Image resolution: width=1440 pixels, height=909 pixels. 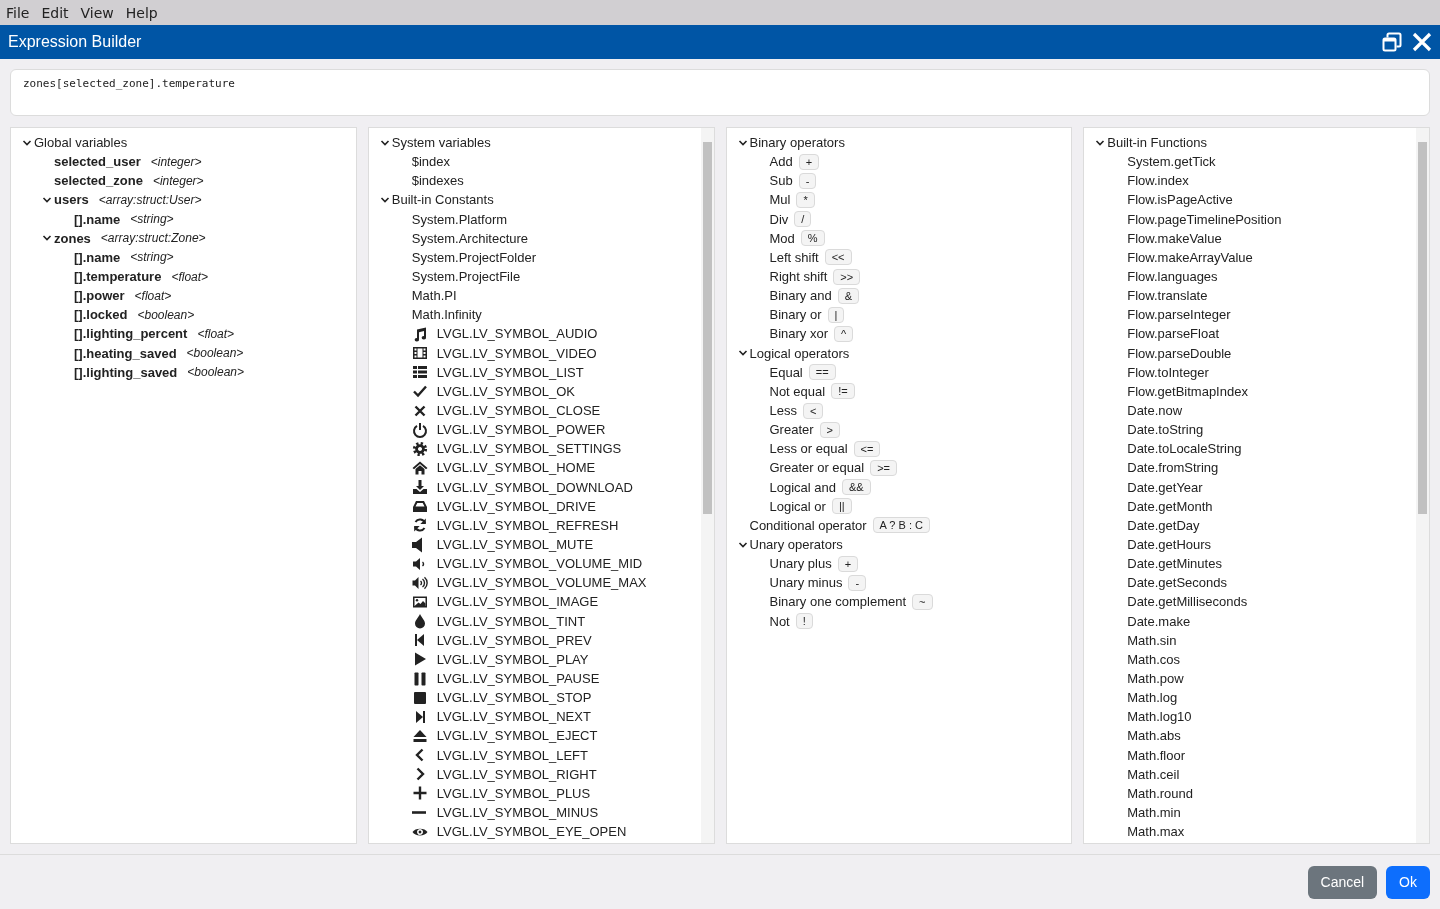 What do you see at coordinates (1184, 449) in the screenshot?
I see `tree-item: Date.toLocaleString` at bounding box center [1184, 449].